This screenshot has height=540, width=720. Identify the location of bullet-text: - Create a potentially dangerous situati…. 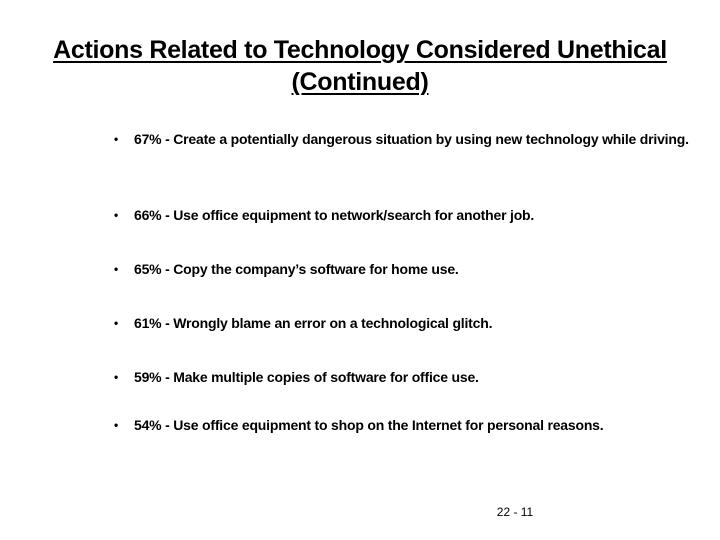
(425, 139).